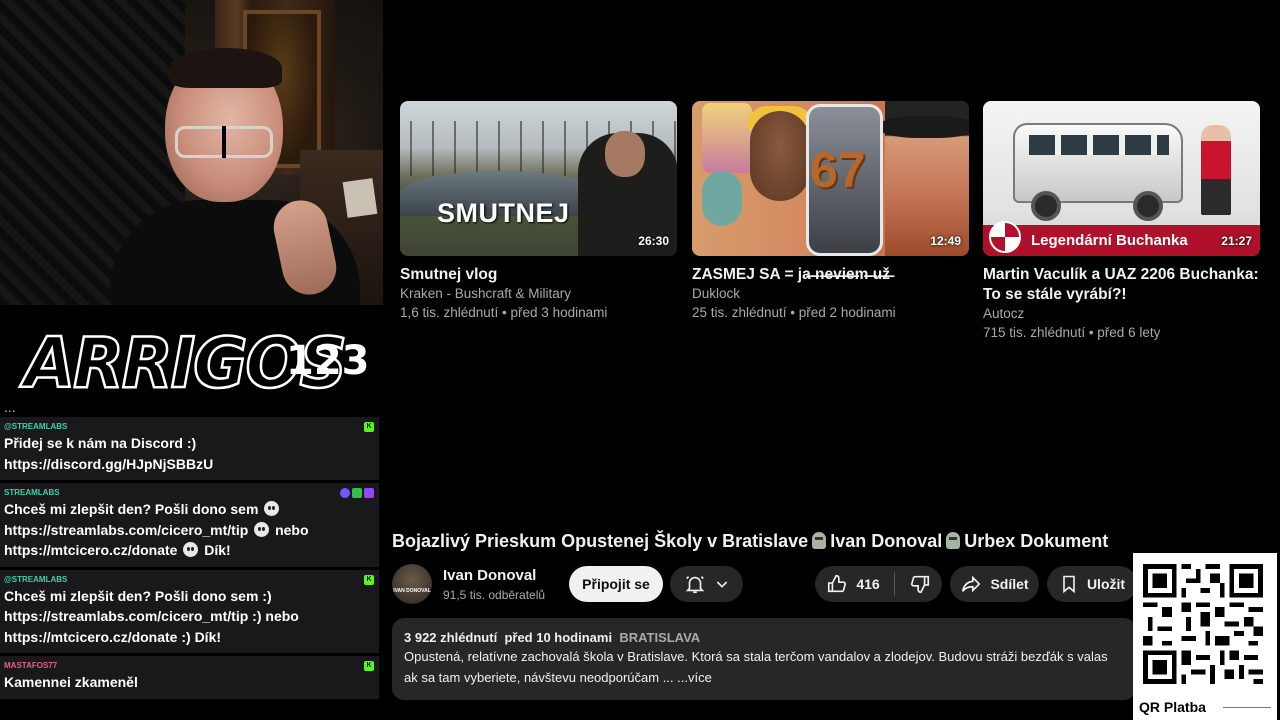 The height and width of the screenshot is (720, 1280). I want to click on video-meta: 1,6 tis. zhlédnutí • před 3 hodinami, so click(504, 312).